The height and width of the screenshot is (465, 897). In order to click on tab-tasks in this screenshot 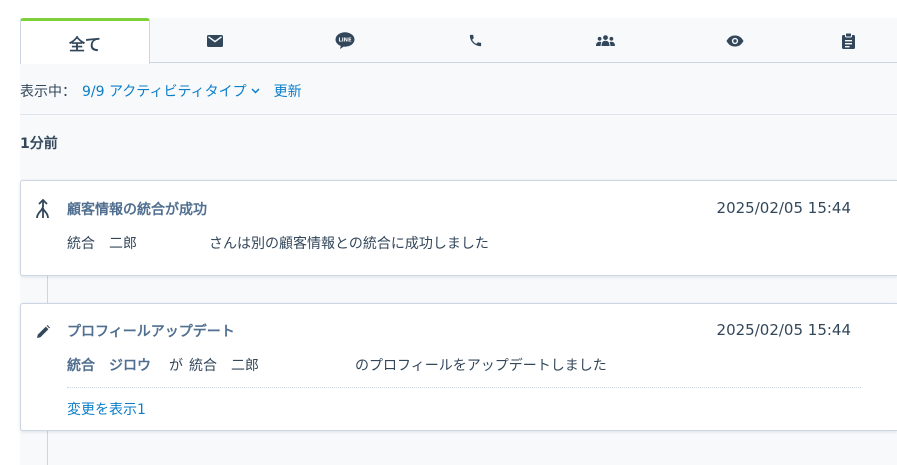, I will do `click(848, 40)`.